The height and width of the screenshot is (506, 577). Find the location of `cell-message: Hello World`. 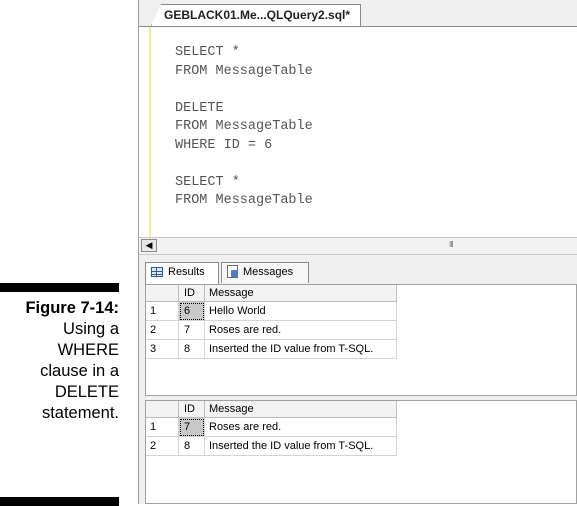

cell-message: Hello World is located at coordinates (300, 311).